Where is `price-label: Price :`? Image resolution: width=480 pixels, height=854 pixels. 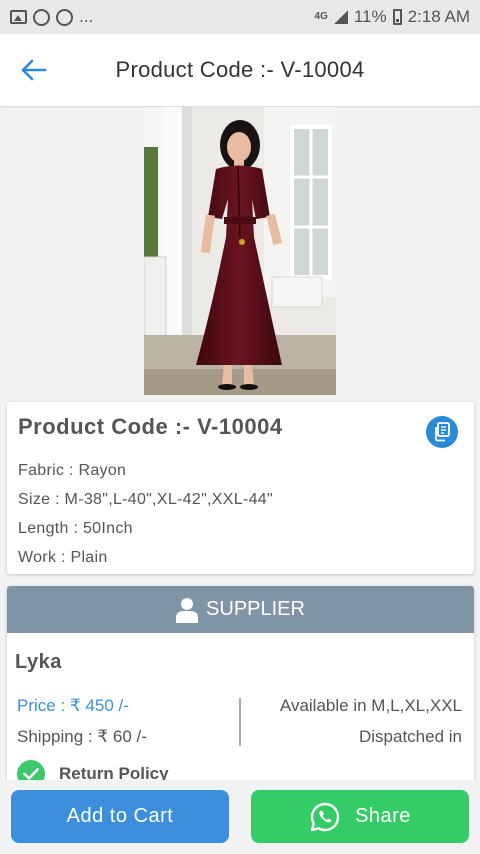 price-label: Price : is located at coordinates (43, 705).